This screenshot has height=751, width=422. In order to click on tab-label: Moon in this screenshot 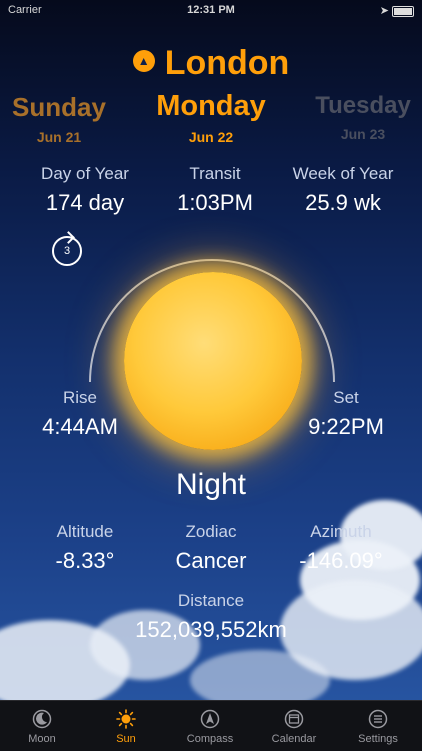, I will do `click(42, 739)`.